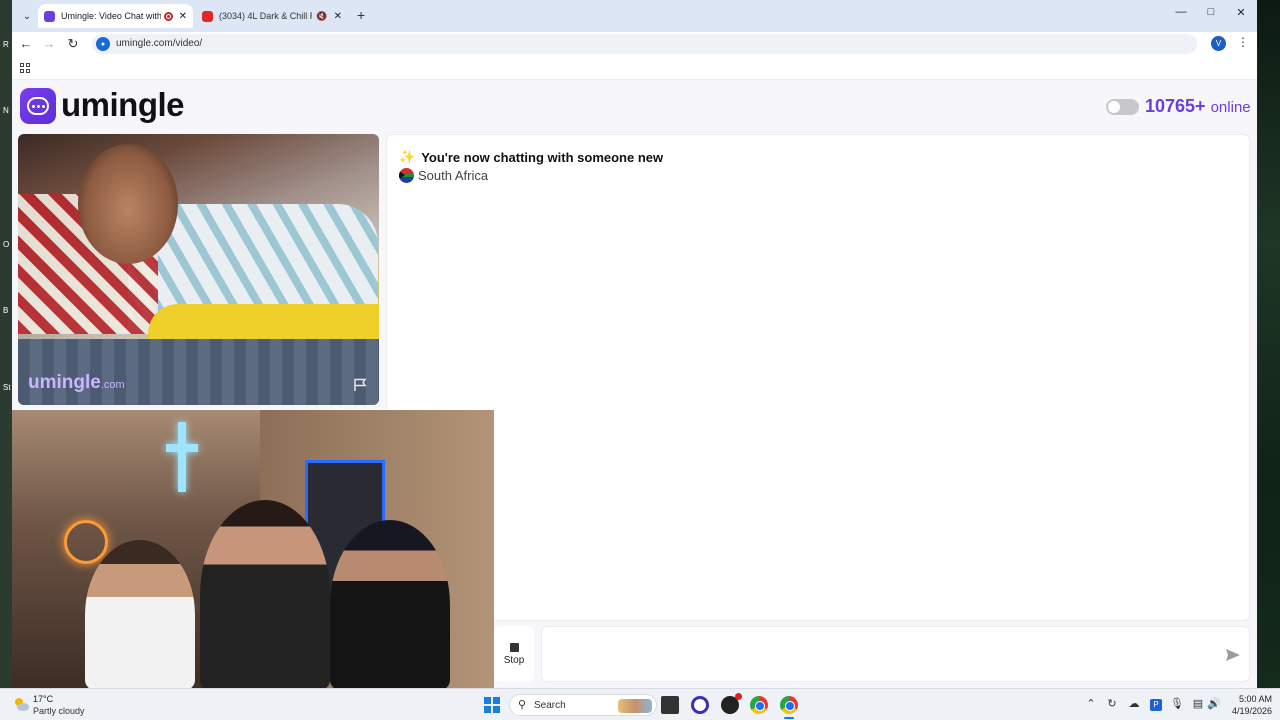 This screenshot has height=720, width=1280. Describe the element at coordinates (6, 244) in the screenshot. I see `desktop-icon-label: O` at that location.